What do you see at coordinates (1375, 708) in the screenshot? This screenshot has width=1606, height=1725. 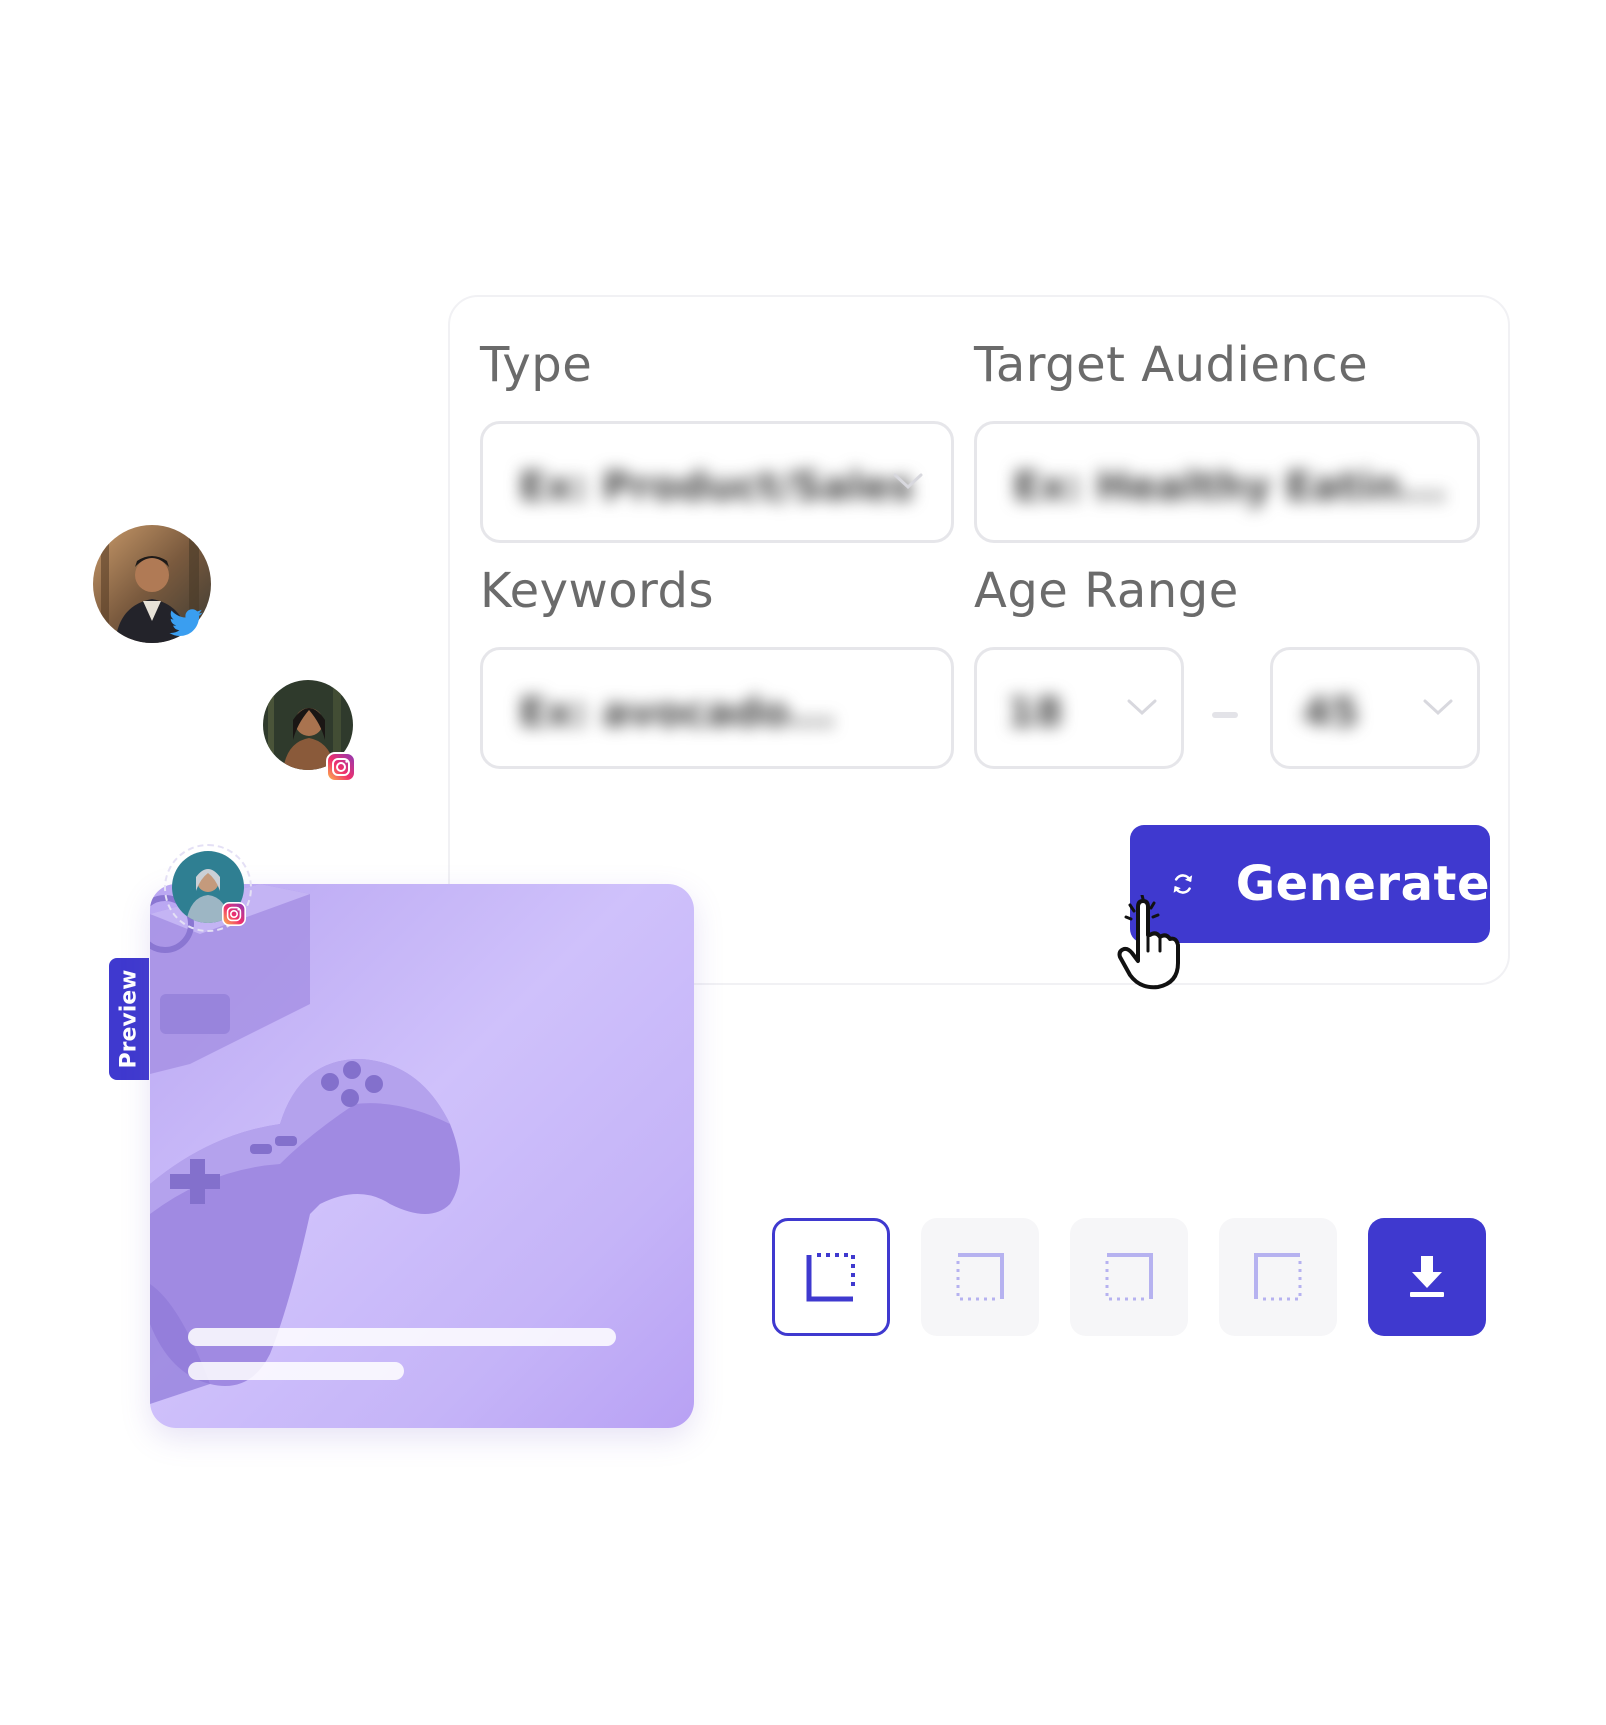 I see `age-max-select: 45` at bounding box center [1375, 708].